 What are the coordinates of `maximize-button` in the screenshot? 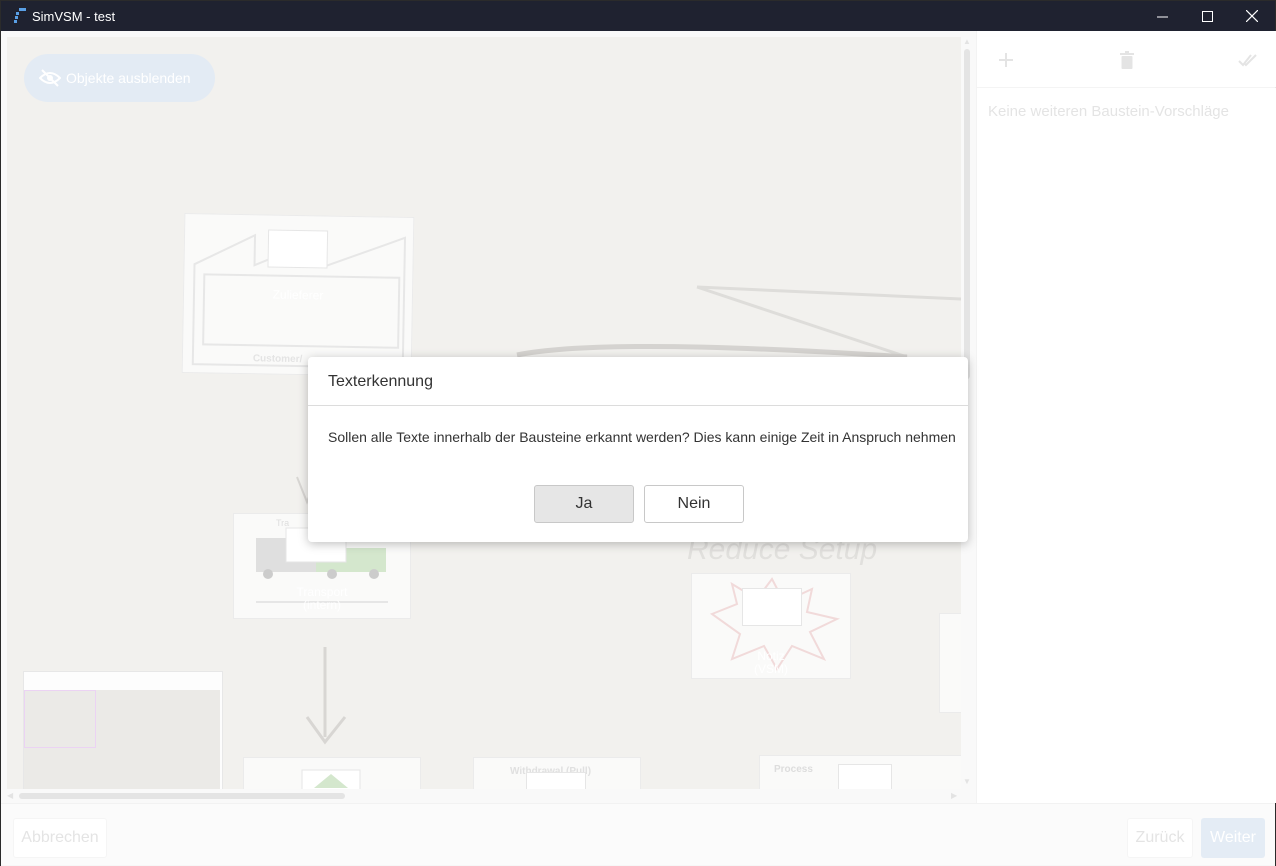 It's located at (1207, 16).